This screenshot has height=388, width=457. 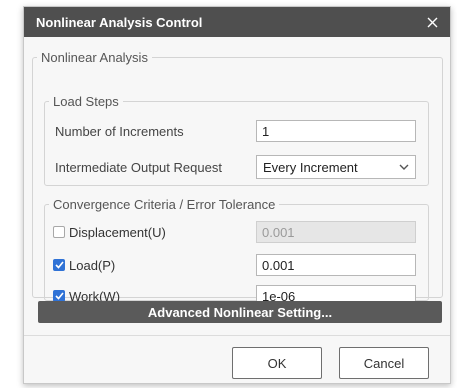 What do you see at coordinates (336, 131) in the screenshot?
I see `increments-input: 1` at bounding box center [336, 131].